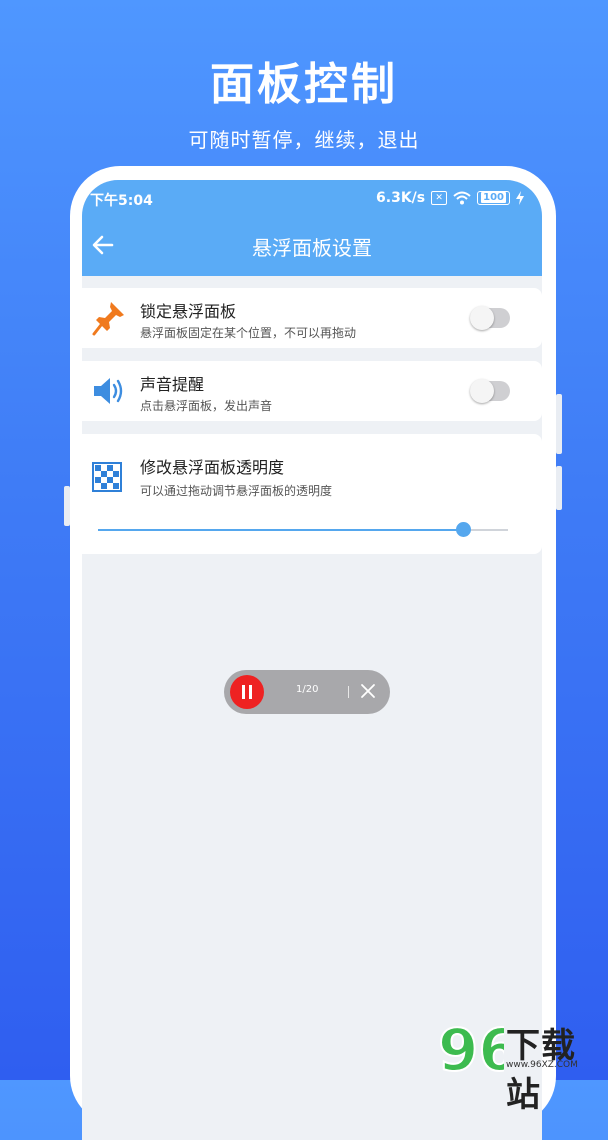 The height and width of the screenshot is (1140, 608). I want to click on no-sim-icon: ✕, so click(439, 198).